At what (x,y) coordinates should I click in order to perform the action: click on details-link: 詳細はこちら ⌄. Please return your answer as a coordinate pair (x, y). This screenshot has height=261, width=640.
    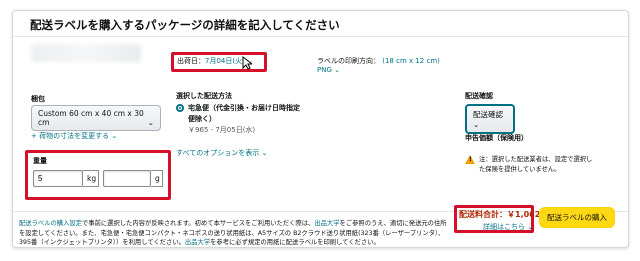
    Looking at the image, I should click on (508, 227).